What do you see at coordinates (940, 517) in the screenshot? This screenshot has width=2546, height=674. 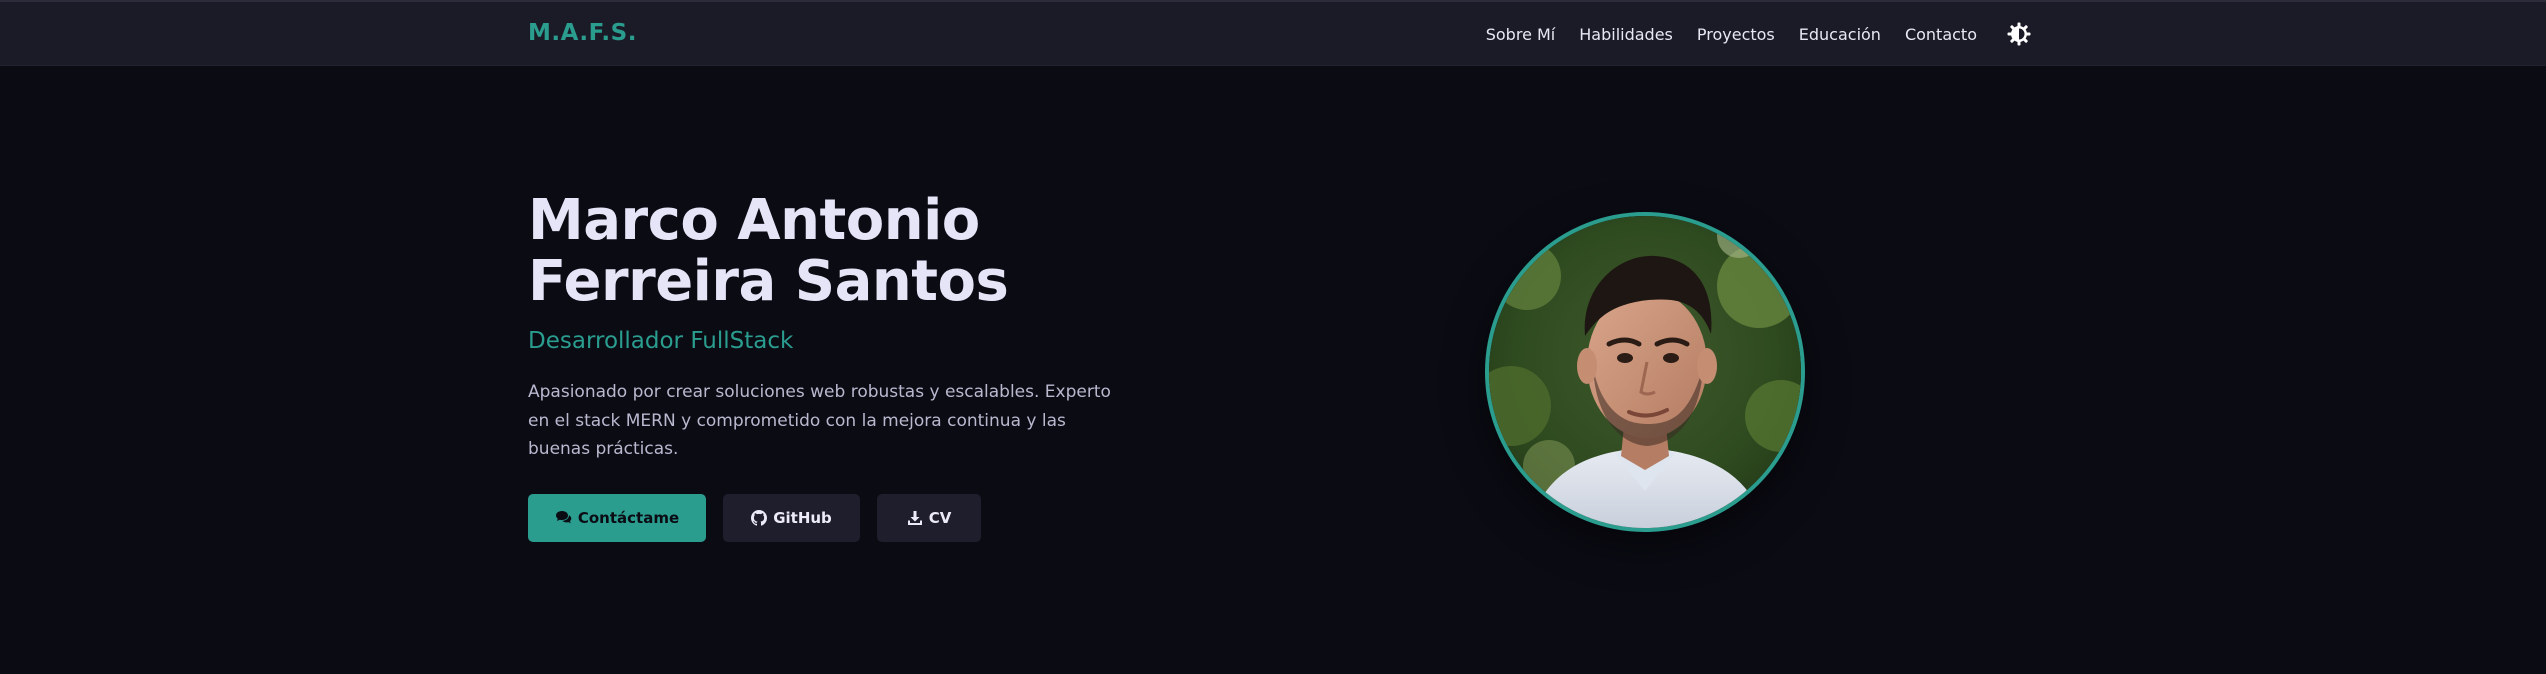 I see `cv-button-label: CV` at bounding box center [940, 517].